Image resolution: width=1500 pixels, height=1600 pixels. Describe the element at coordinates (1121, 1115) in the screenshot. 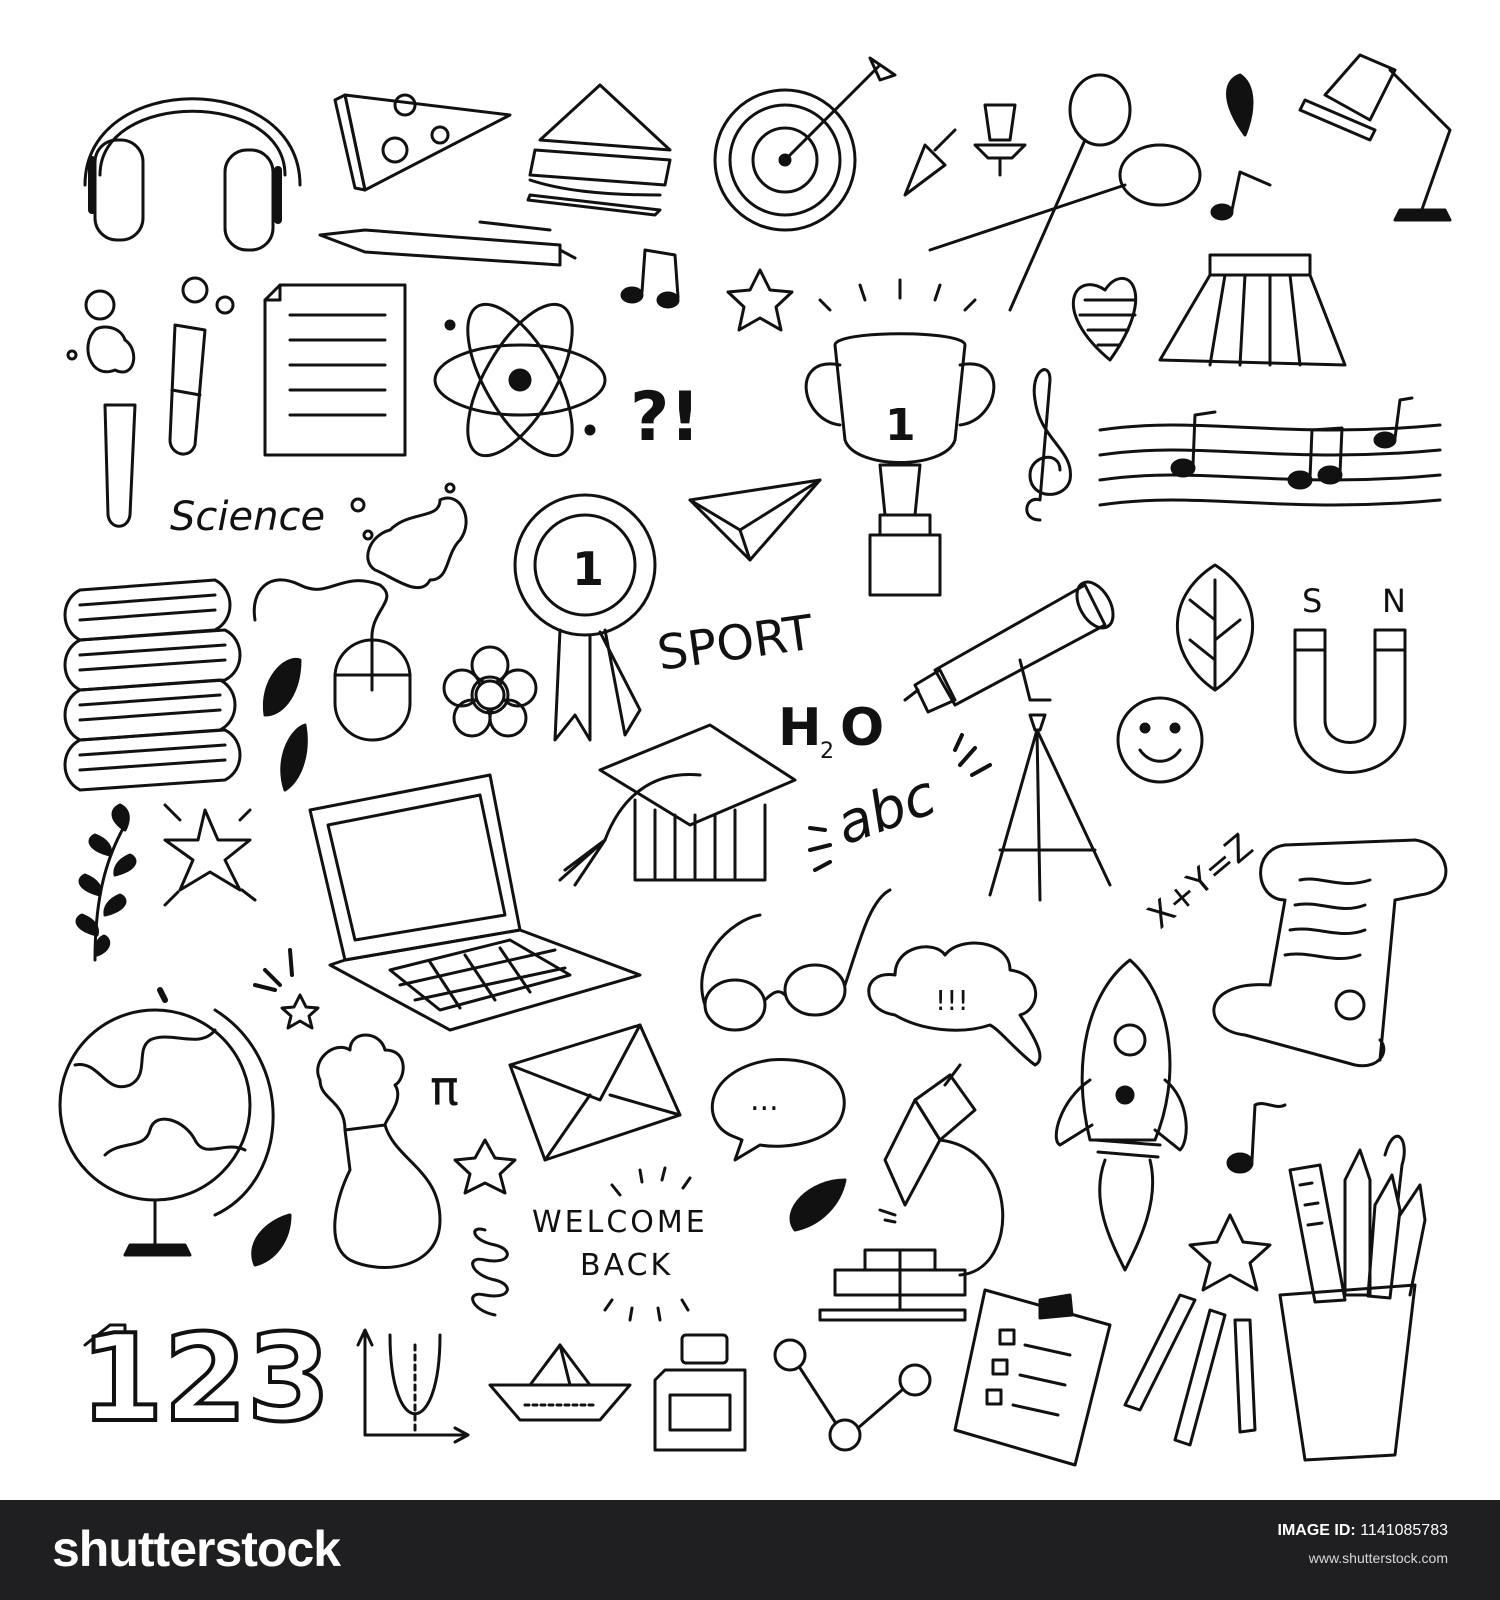

I see `rocket-icon` at that location.